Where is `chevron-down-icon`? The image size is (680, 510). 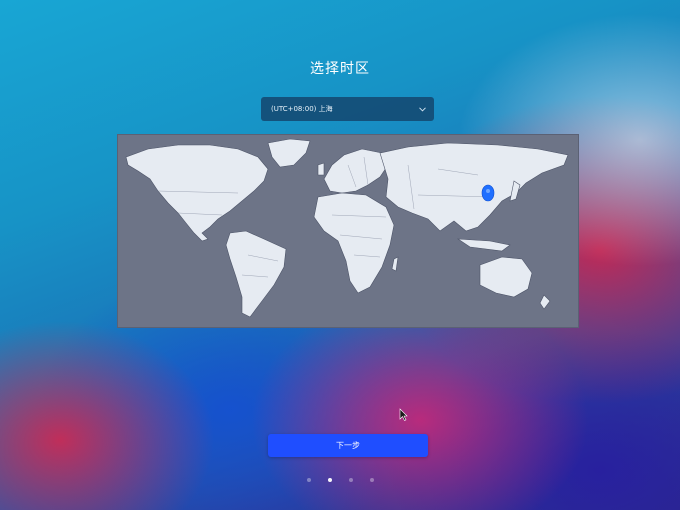
chevron-down-icon is located at coordinates (422, 109).